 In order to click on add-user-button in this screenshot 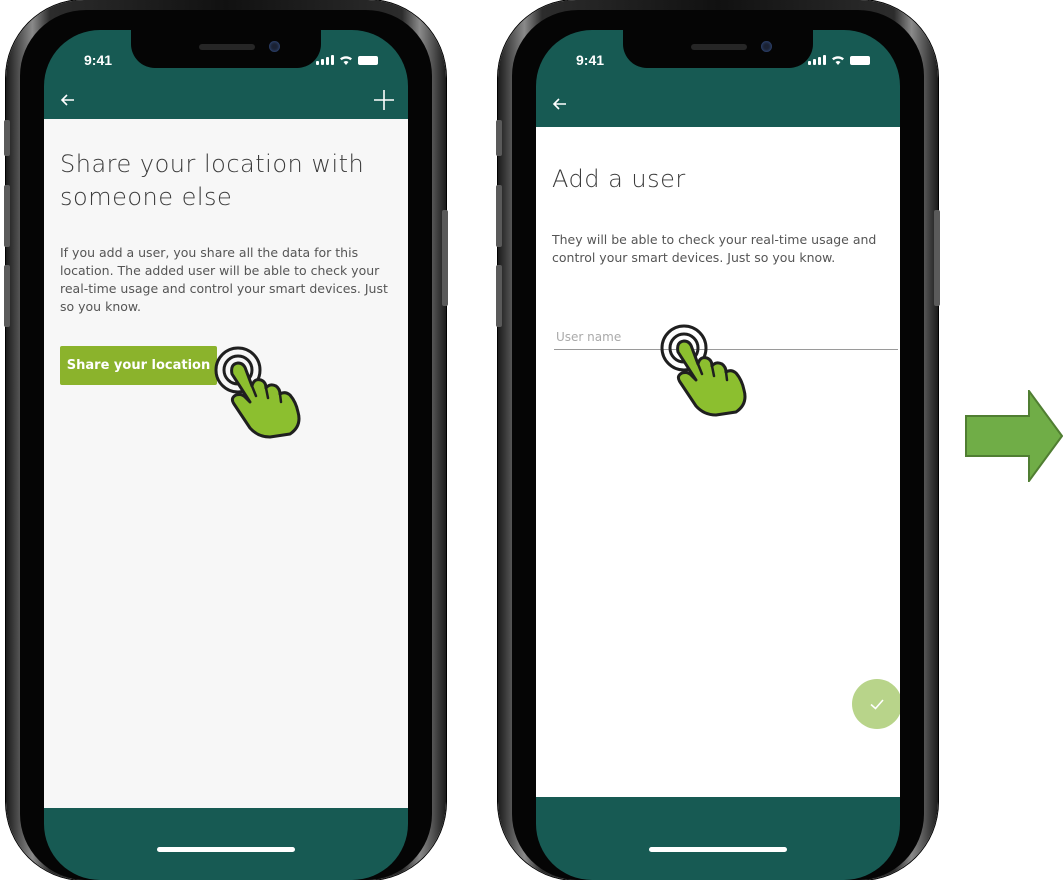, I will do `click(385, 101)`.